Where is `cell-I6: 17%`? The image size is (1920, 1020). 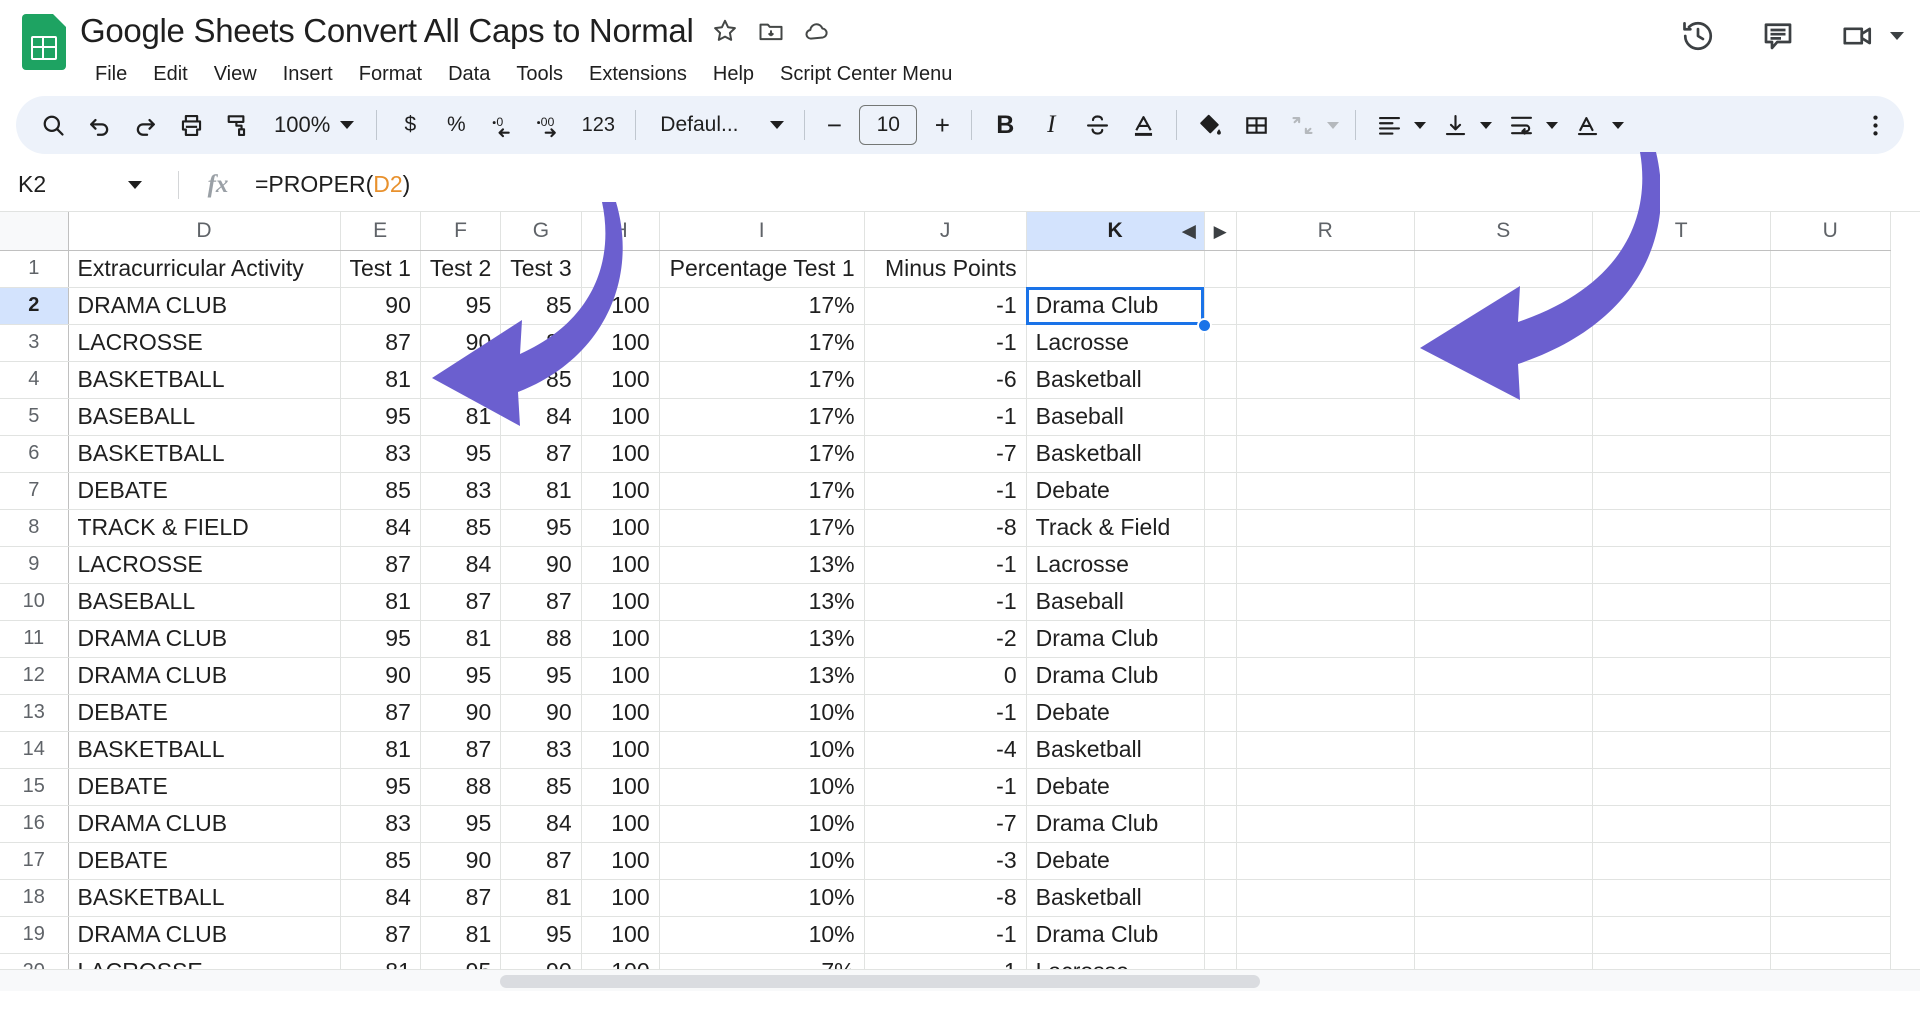 cell-I6: 17% is located at coordinates (762, 454).